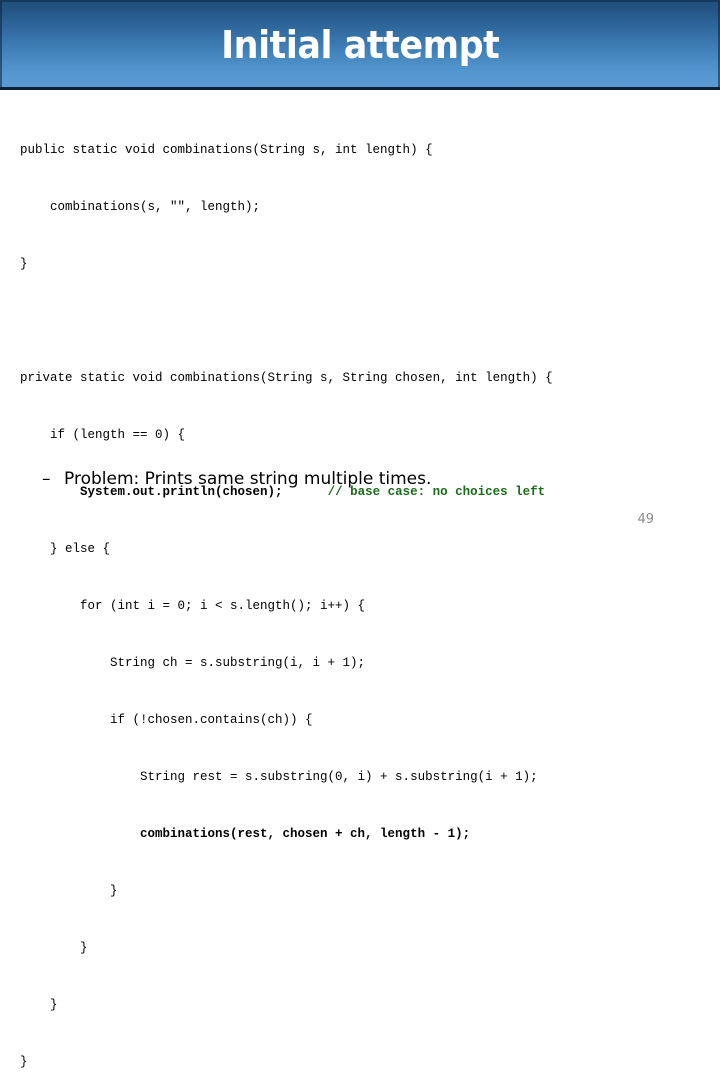 The width and height of the screenshot is (720, 1080). What do you see at coordinates (166, 720) in the screenshot?
I see `code-line: if (!chosen.contains(ch)) {` at bounding box center [166, 720].